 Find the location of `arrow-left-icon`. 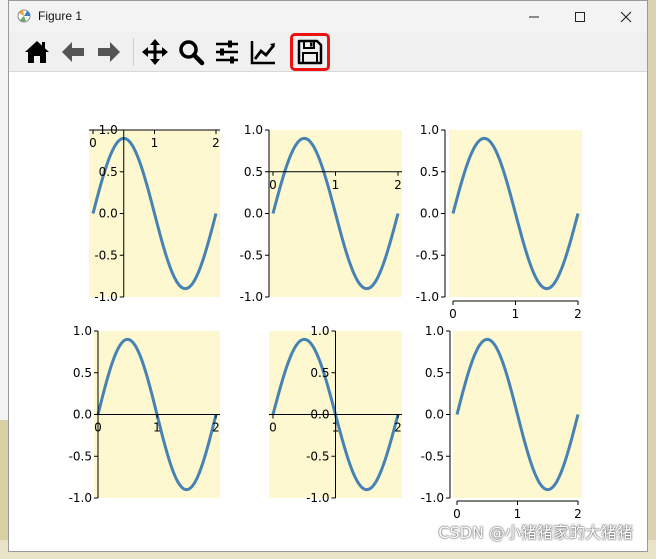

arrow-left-icon is located at coordinates (73, 52).